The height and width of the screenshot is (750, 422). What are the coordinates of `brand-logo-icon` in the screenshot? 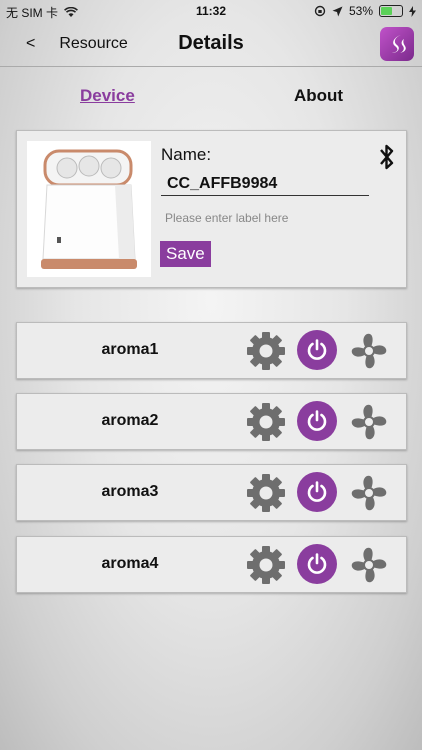 It's located at (397, 44).